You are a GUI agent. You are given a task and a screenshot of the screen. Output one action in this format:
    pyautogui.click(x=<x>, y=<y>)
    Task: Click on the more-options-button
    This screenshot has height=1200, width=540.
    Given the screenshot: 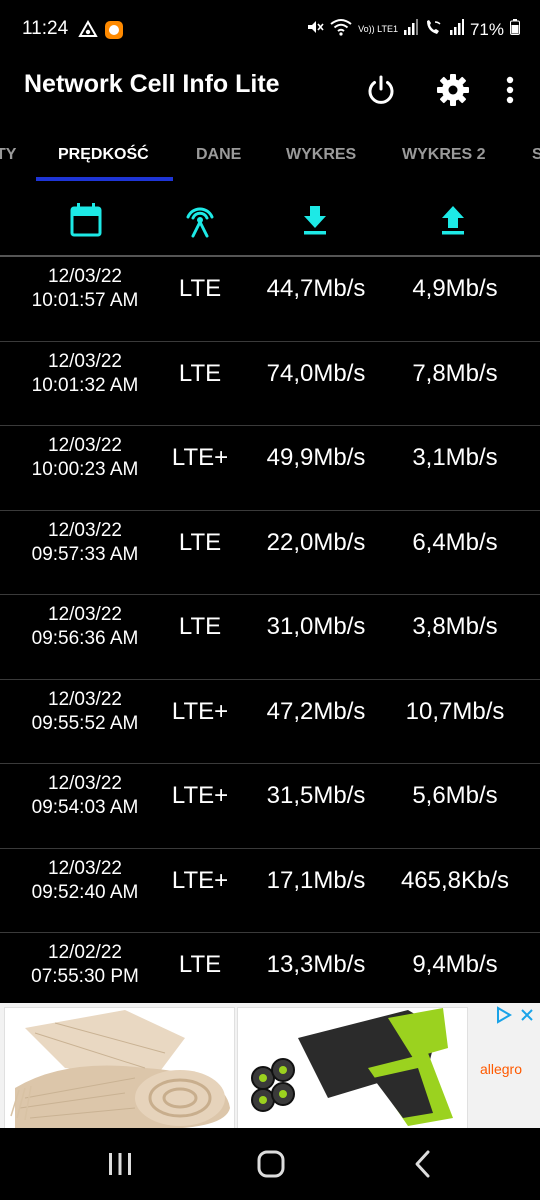 What is the action you would take?
    pyautogui.click(x=510, y=90)
    